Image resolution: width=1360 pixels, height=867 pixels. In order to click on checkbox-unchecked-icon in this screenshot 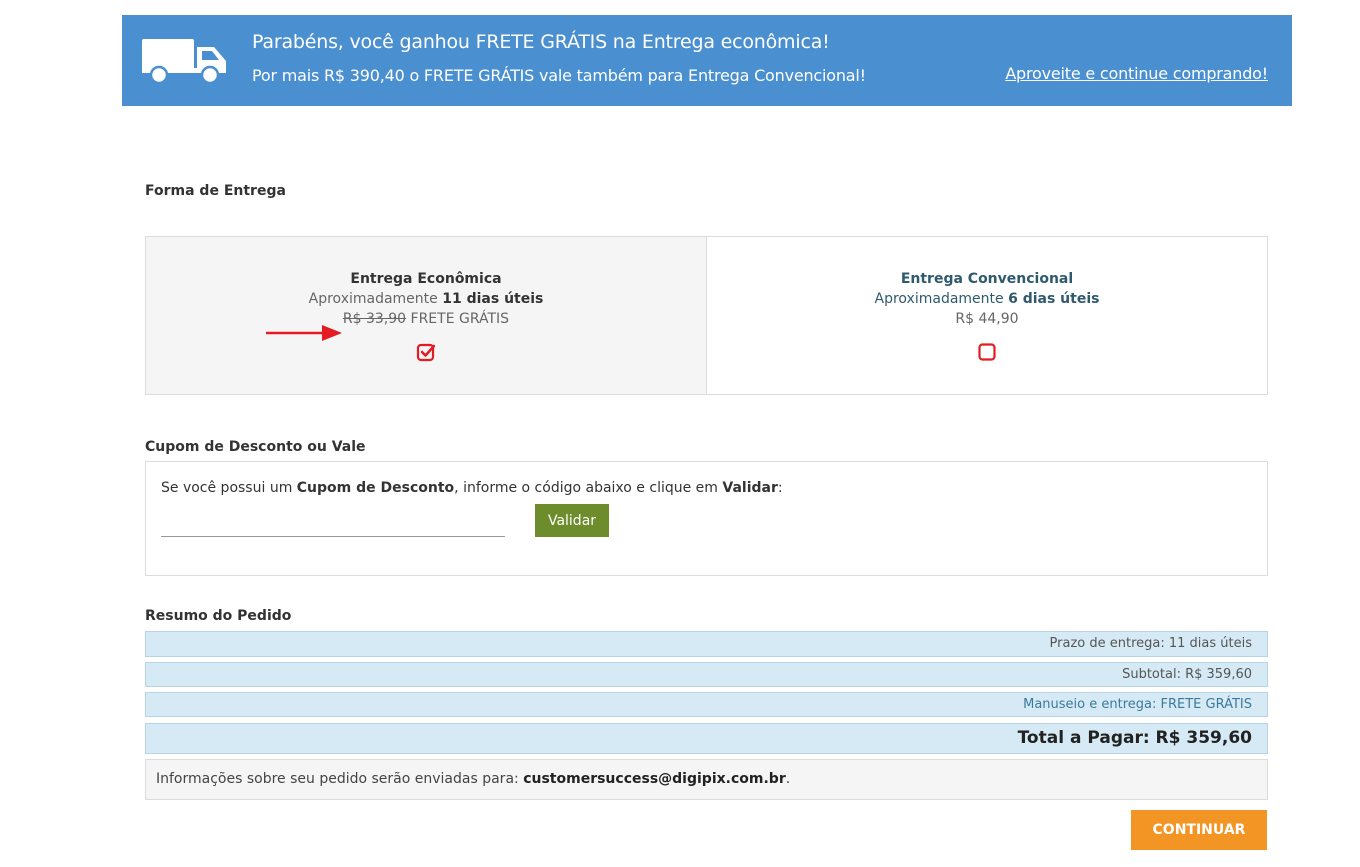, I will do `click(987, 352)`.